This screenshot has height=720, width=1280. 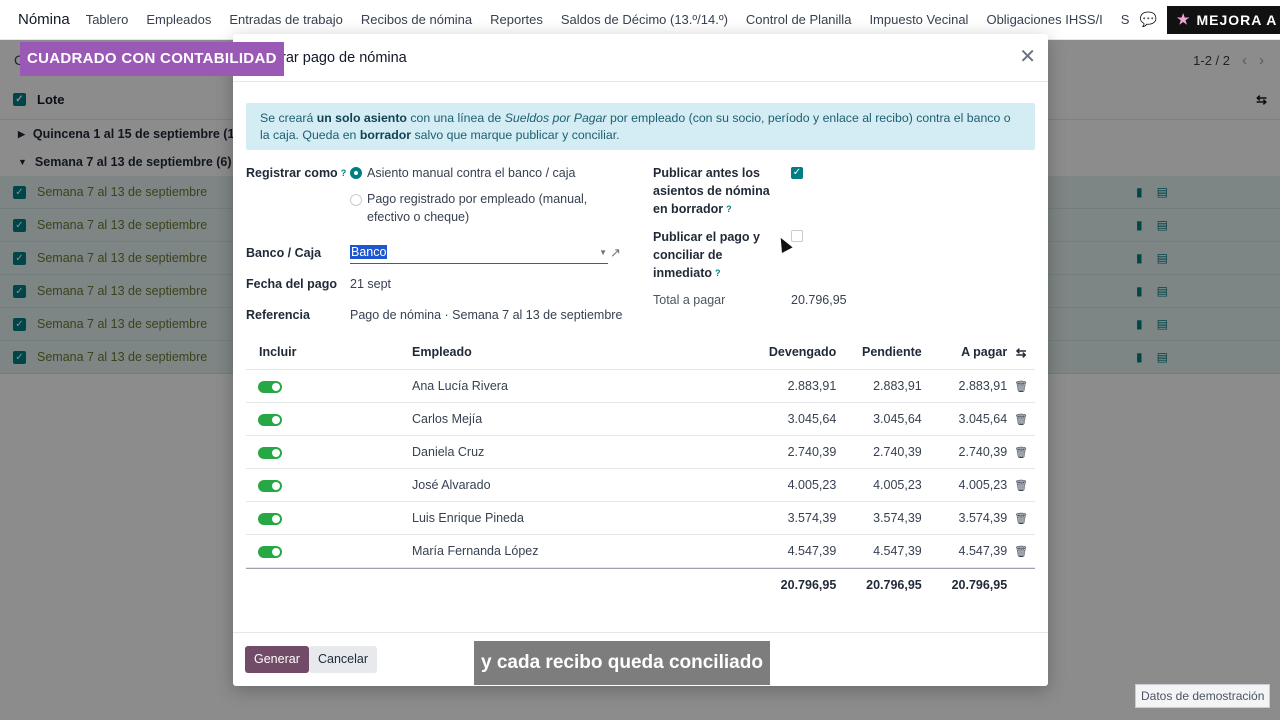 I want to click on col-pending: Pendiente, so click(x=879, y=352).